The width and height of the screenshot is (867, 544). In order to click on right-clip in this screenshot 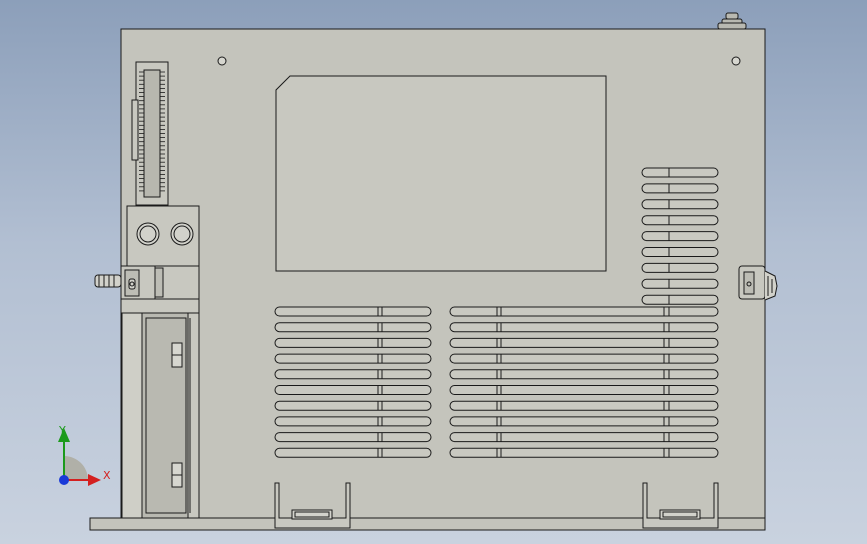, I will do `click(758, 283)`.